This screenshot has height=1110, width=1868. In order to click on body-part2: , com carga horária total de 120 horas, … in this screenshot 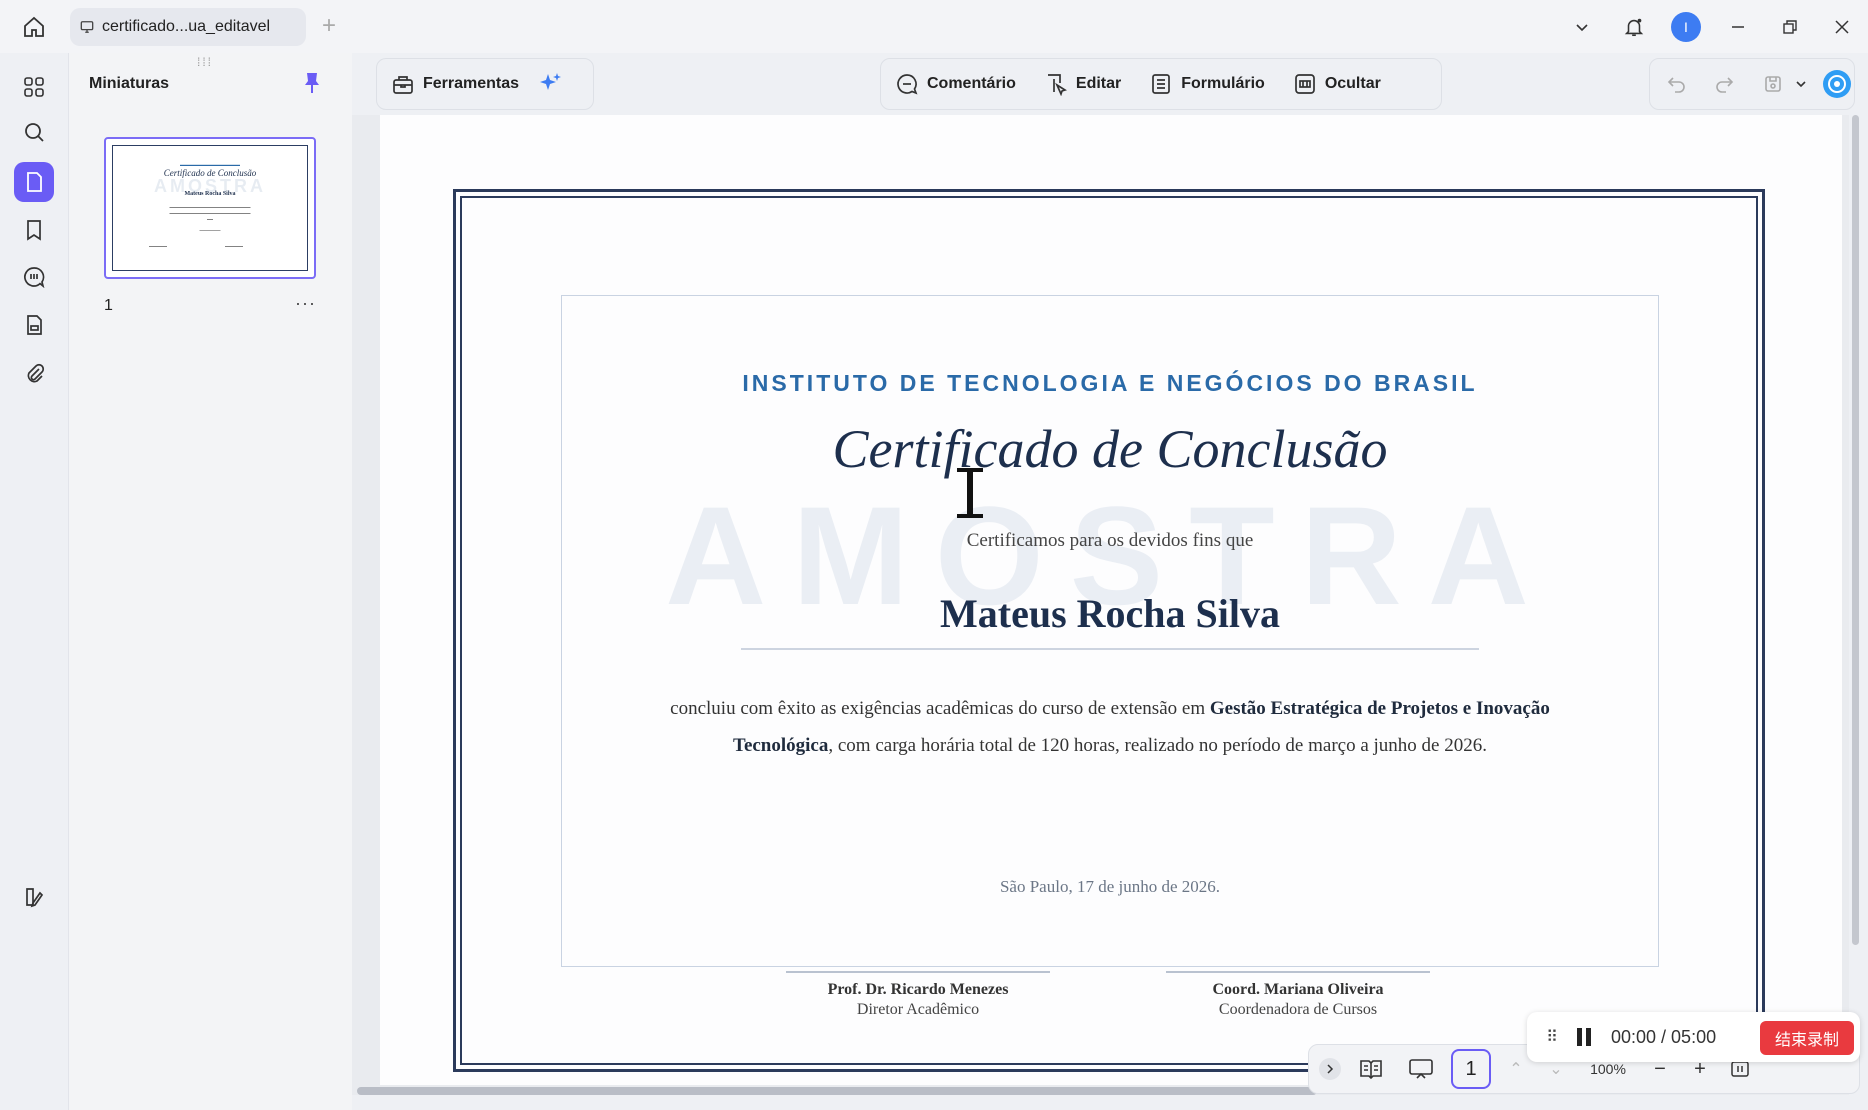, I will do `click(1157, 745)`.